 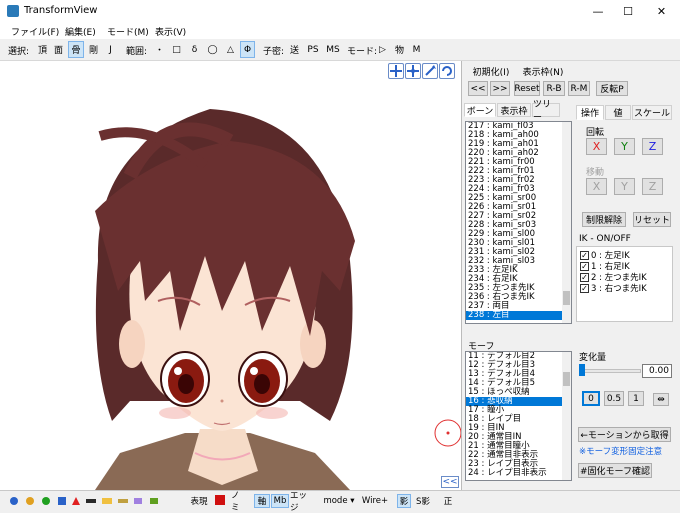 I want to click on menu-mode: モード(M), so click(x=128, y=31).